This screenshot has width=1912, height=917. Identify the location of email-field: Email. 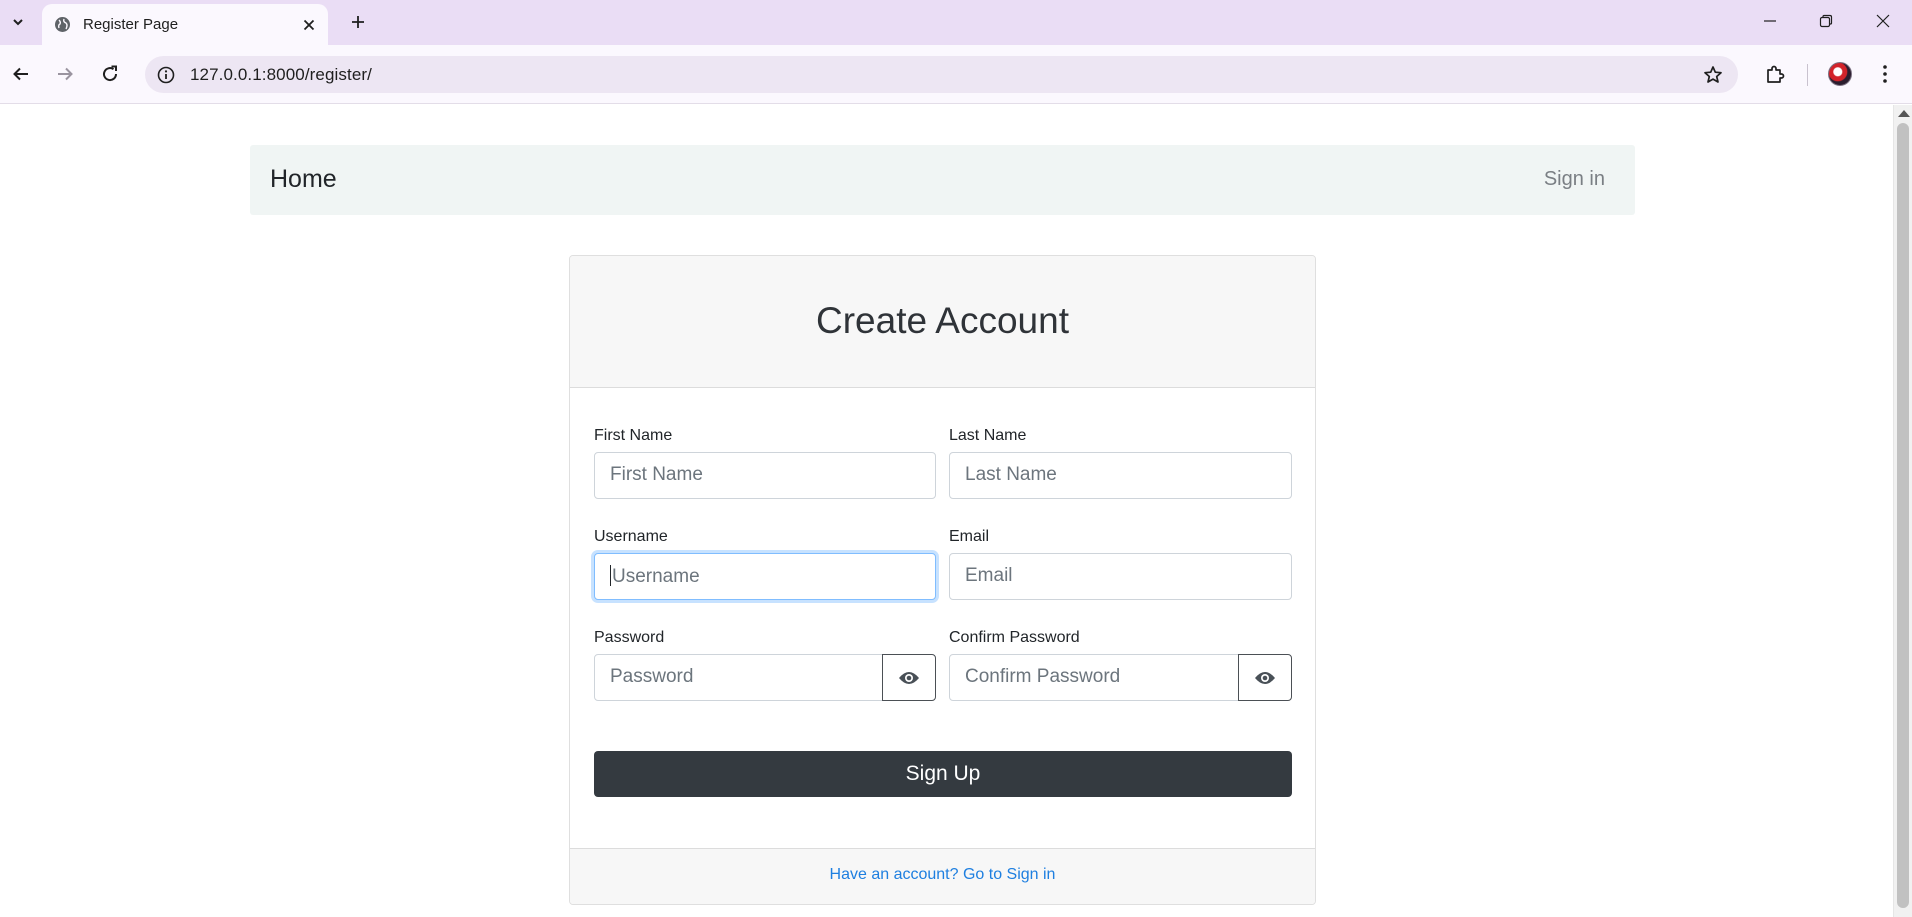
(1120, 576).